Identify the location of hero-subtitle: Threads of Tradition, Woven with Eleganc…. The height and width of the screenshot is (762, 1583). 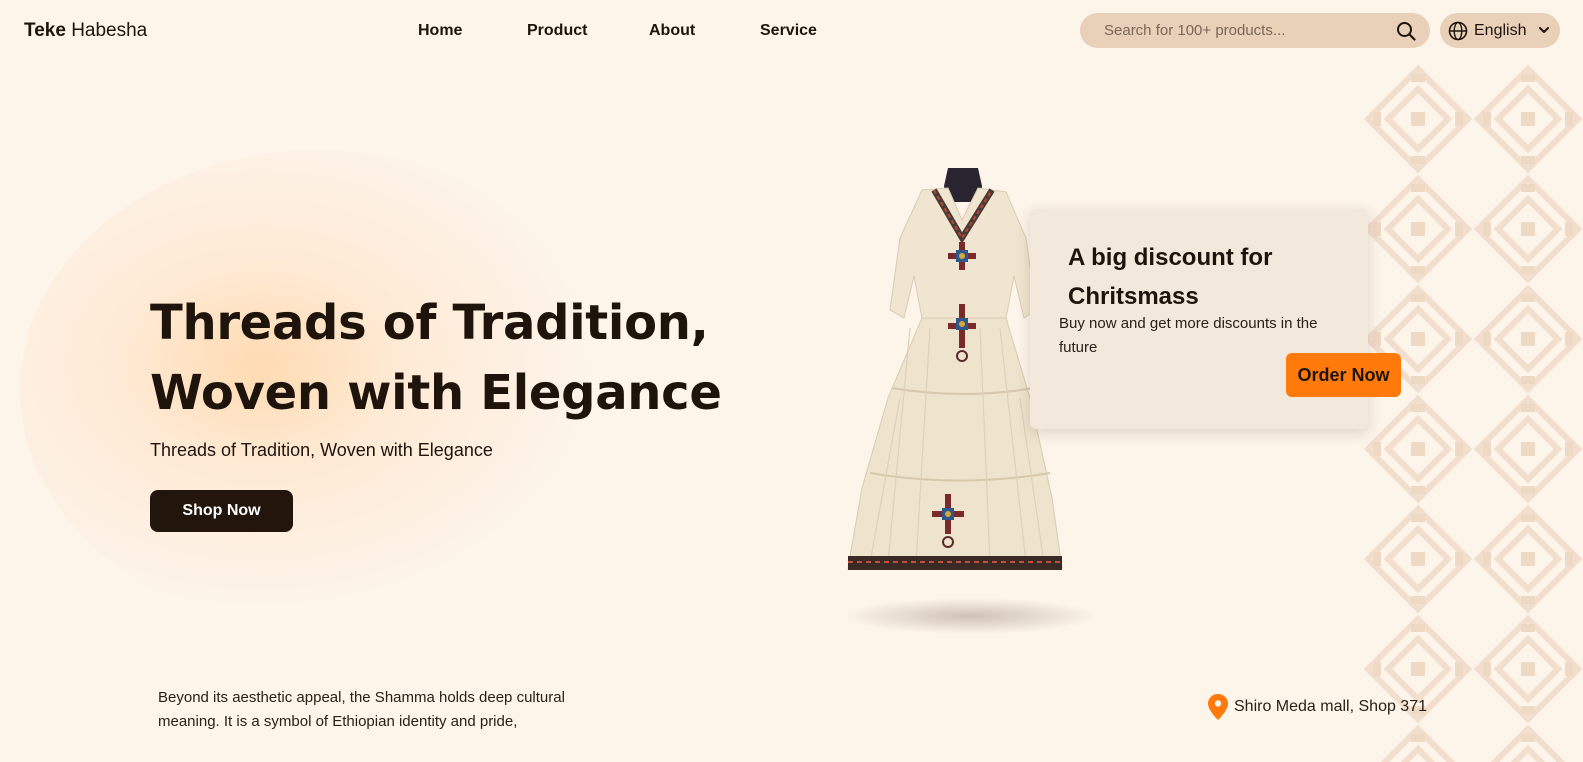
(321, 450).